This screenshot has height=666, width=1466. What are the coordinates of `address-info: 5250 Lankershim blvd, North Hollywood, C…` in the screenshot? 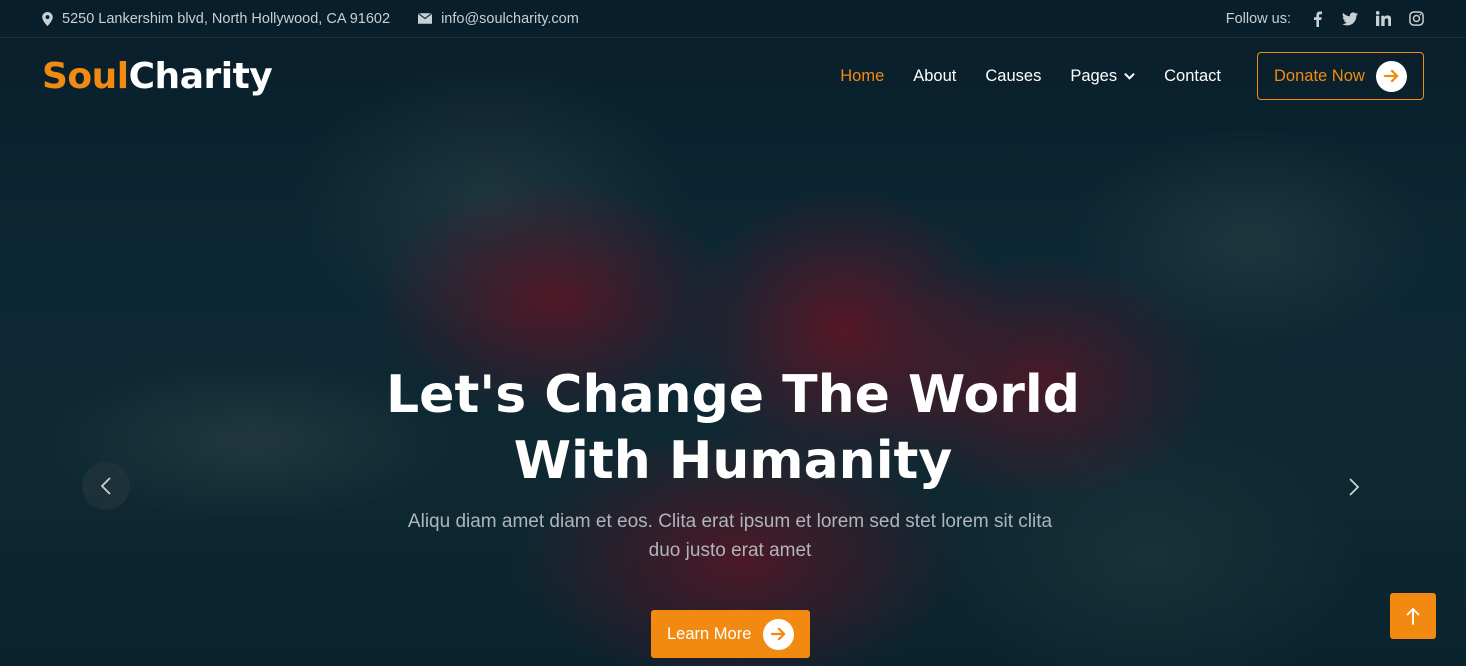 It's located at (216, 19).